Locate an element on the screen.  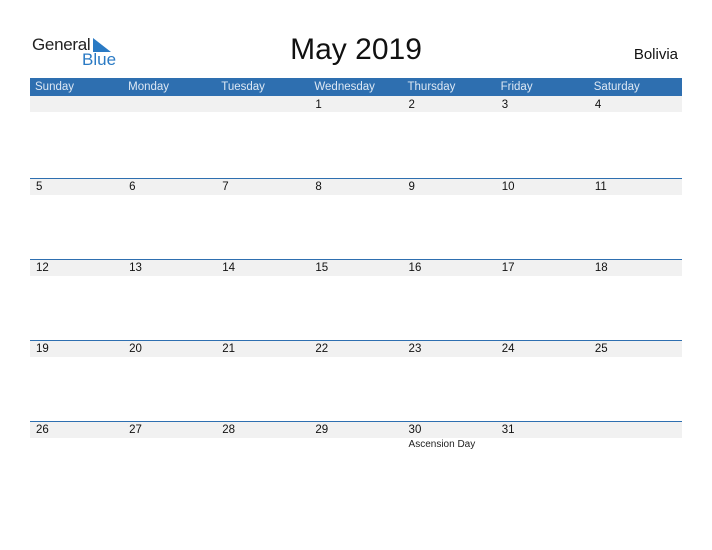
week-row: 19 20 21 22 23 24 25 is located at coordinates (356, 380).